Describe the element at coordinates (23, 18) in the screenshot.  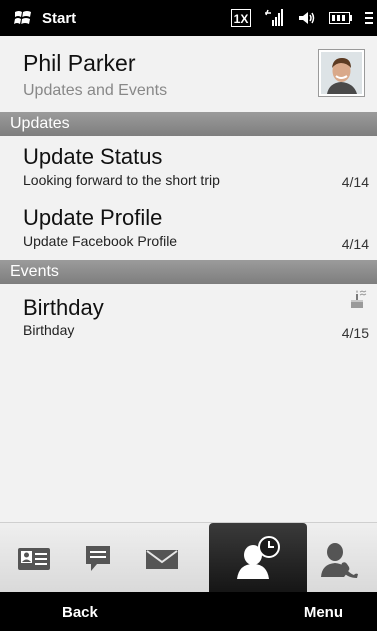
I see `windows-logo-icon` at that location.